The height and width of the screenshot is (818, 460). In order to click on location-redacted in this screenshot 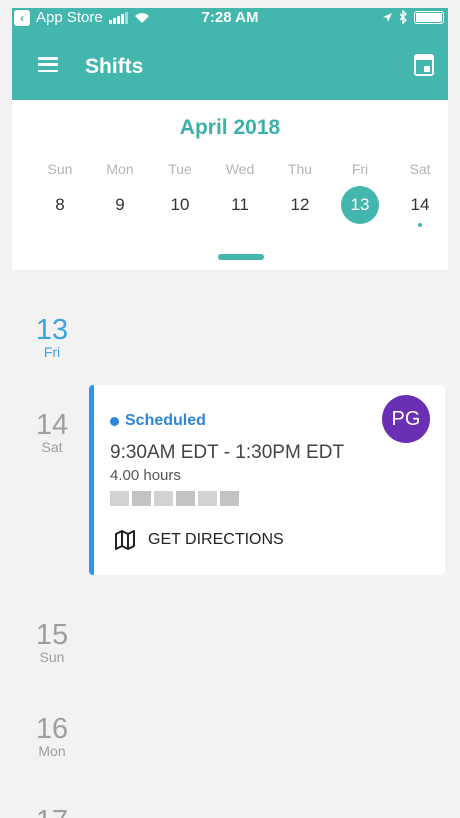, I will do `click(174, 498)`.